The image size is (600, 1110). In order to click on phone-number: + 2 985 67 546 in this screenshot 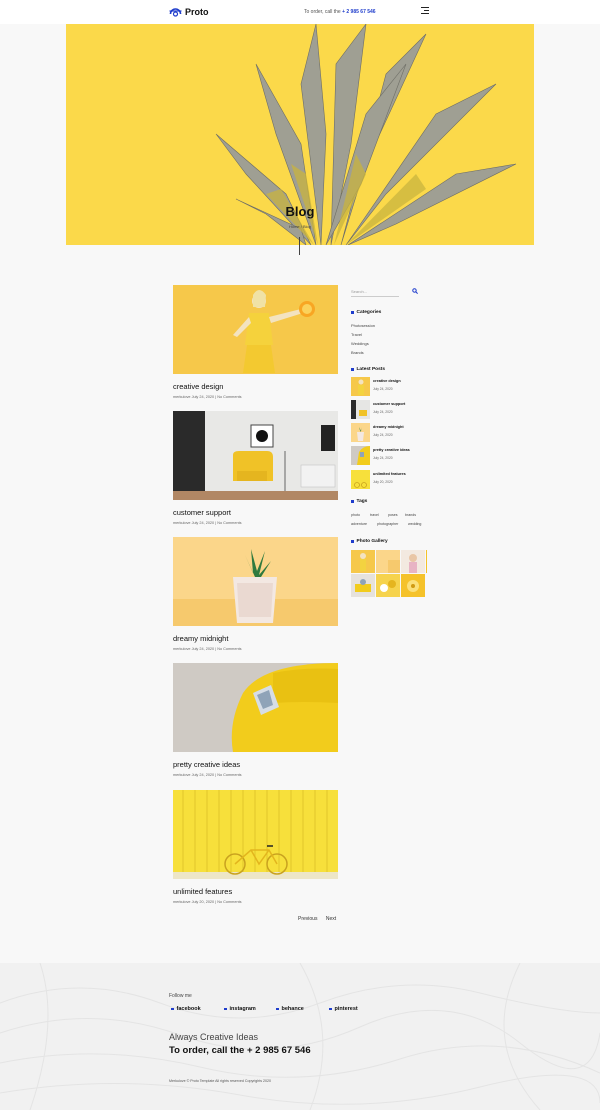, I will do `click(359, 12)`.